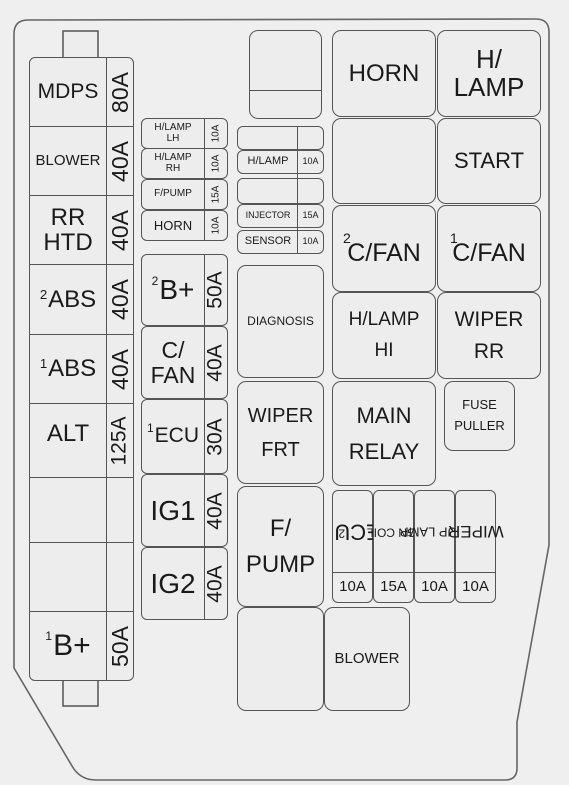  I want to click on mid-fuse: IG2 40A, so click(184, 583).